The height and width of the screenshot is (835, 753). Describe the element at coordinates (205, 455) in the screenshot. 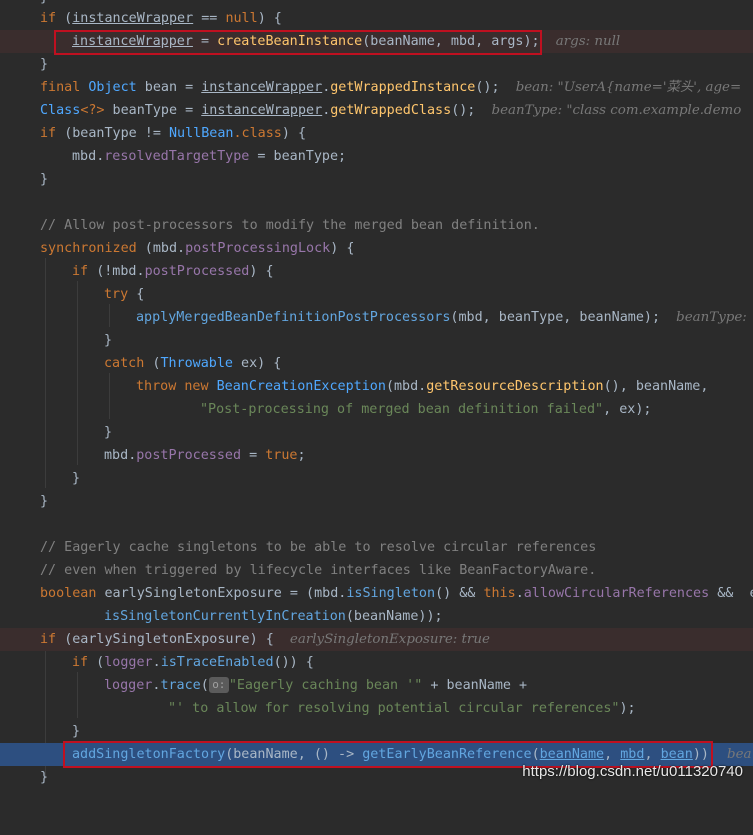

I see `code-line: mbd.postProcessed = true;` at that location.